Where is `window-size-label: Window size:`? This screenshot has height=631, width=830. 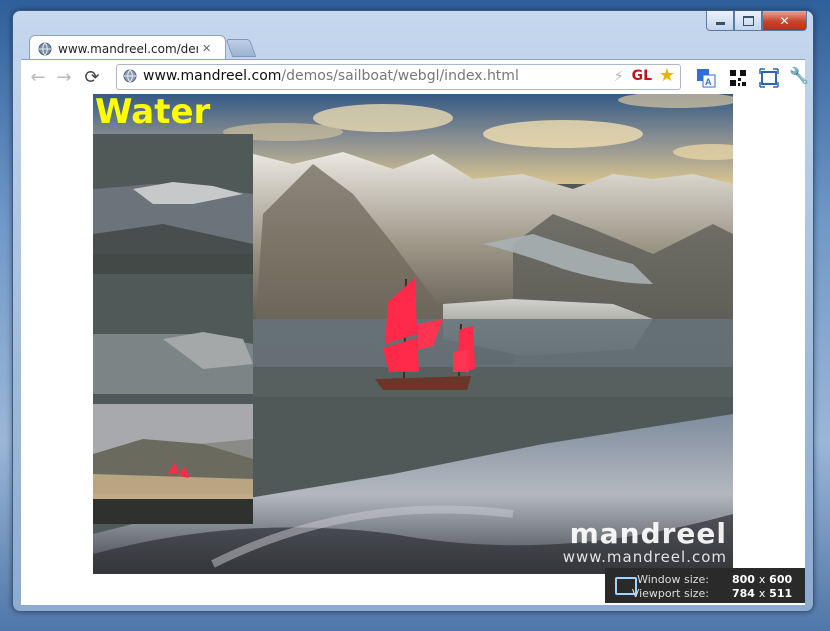
window-size-label: Window size: is located at coordinates (673, 579).